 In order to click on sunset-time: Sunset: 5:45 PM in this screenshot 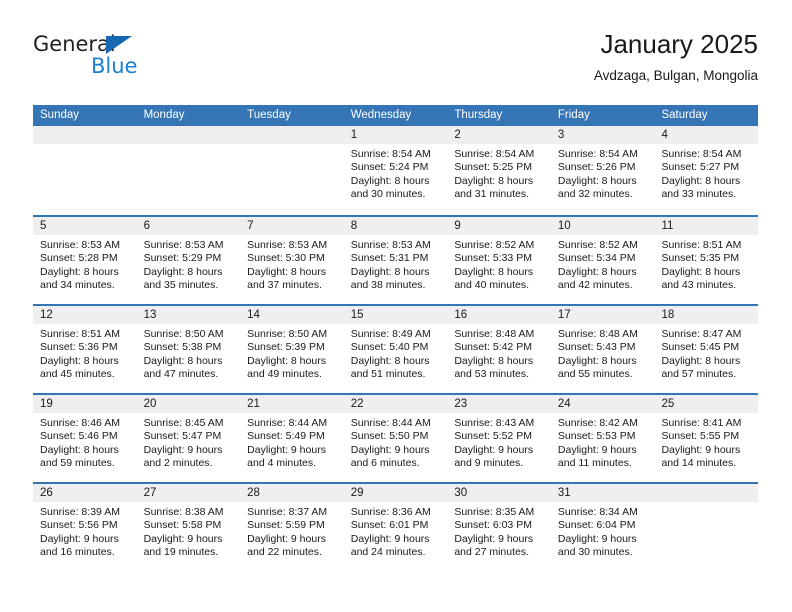, I will do `click(700, 347)`.